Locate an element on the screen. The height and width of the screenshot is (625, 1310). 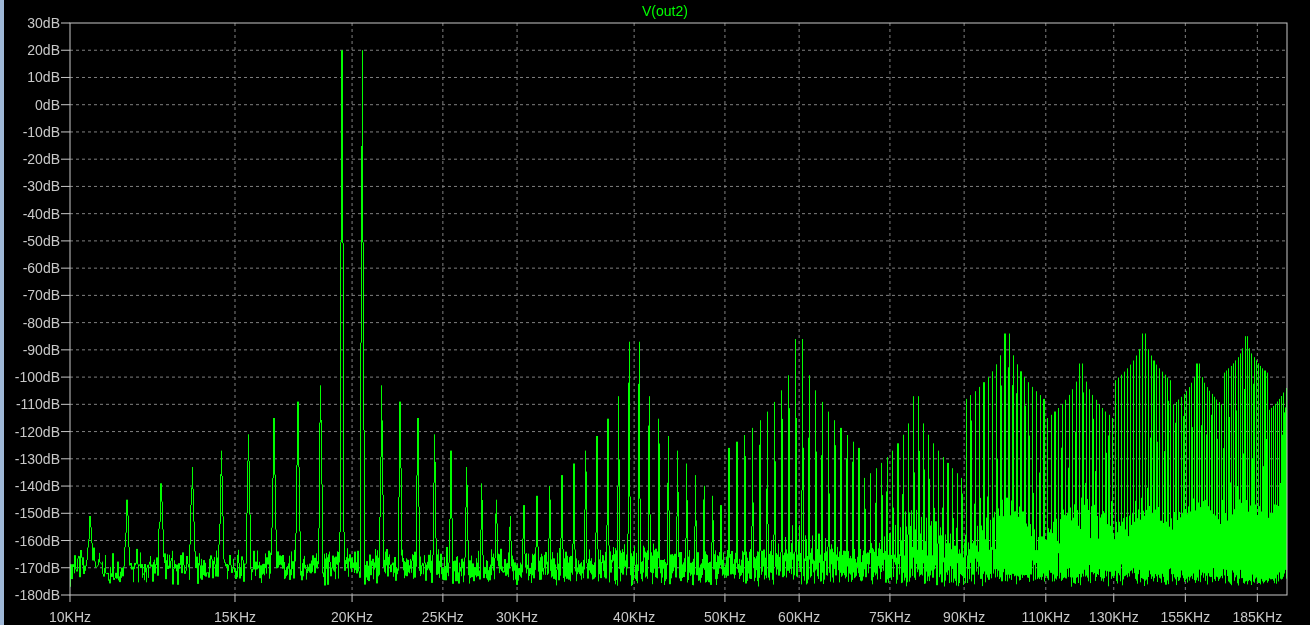
y-axis-label: -160dB is located at coordinates (37, 540).